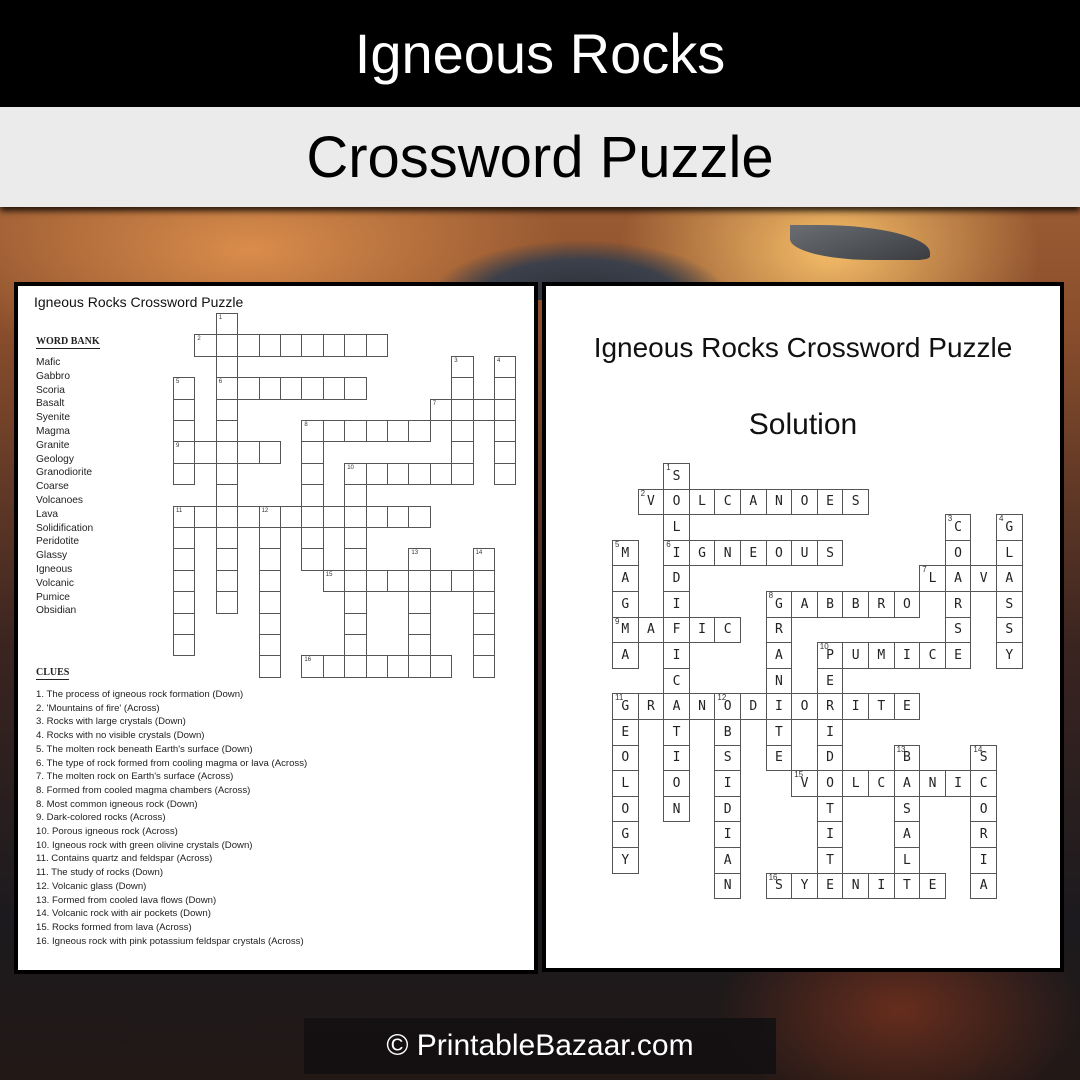 This screenshot has height=1080, width=1080. Describe the element at coordinates (483, 559) in the screenshot. I see `crossword-cell: 14` at that location.